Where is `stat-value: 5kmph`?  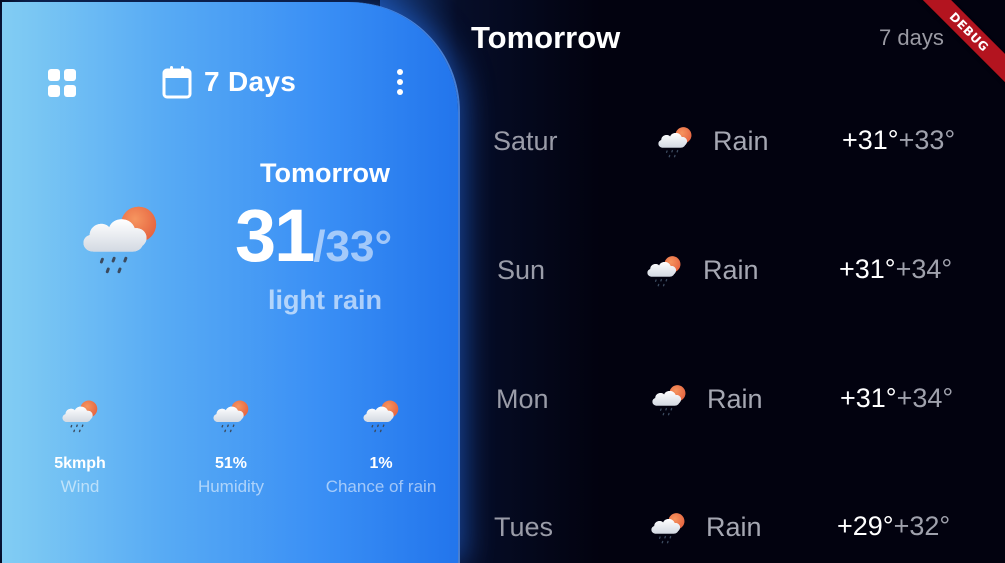
stat-value: 5kmph is located at coordinates (80, 463).